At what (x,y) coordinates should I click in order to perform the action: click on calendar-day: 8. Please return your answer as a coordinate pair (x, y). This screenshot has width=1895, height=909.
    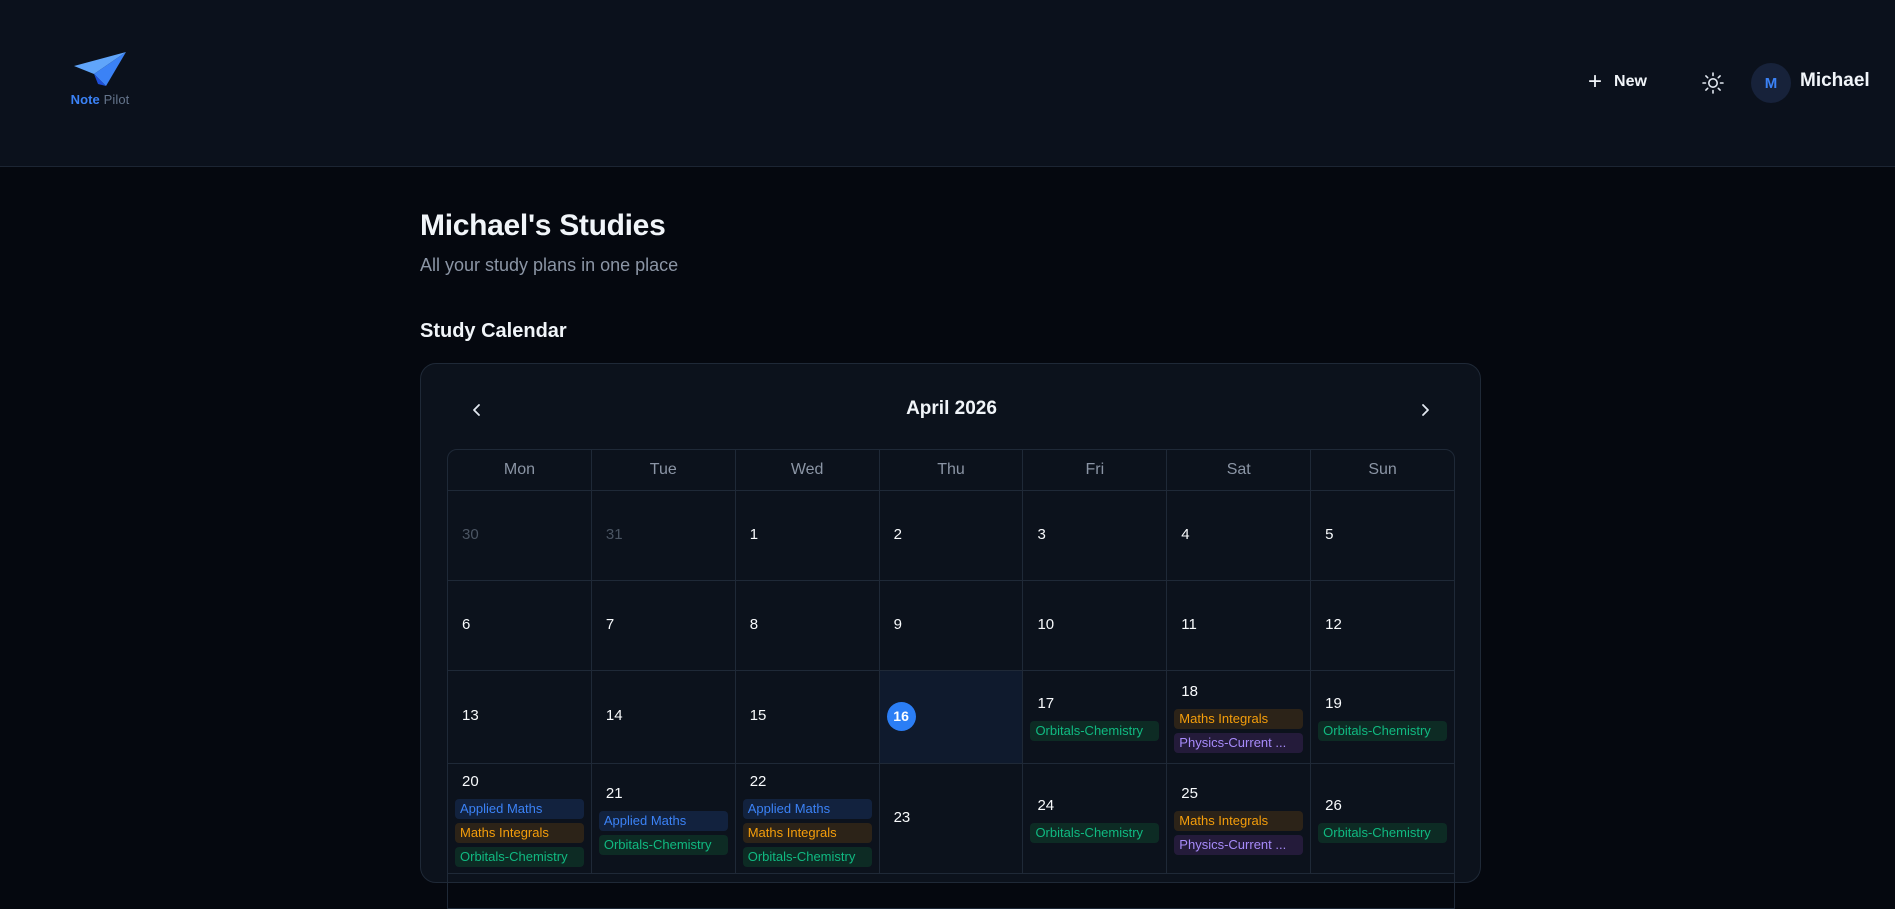
    Looking at the image, I should click on (808, 625).